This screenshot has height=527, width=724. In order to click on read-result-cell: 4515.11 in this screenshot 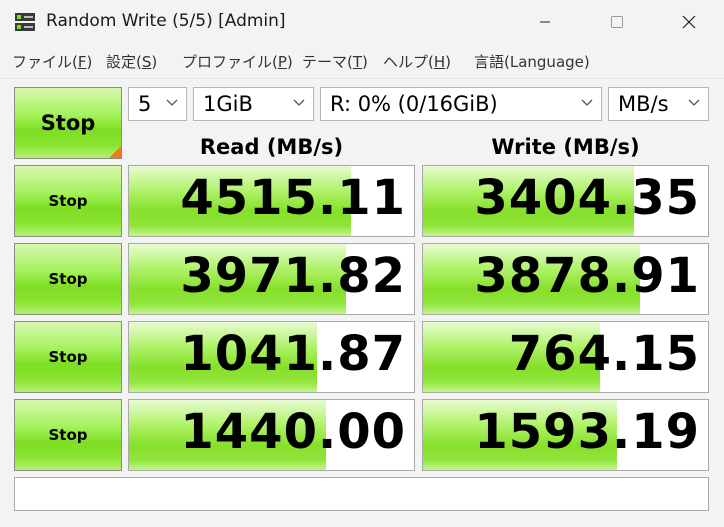, I will do `click(271, 201)`.